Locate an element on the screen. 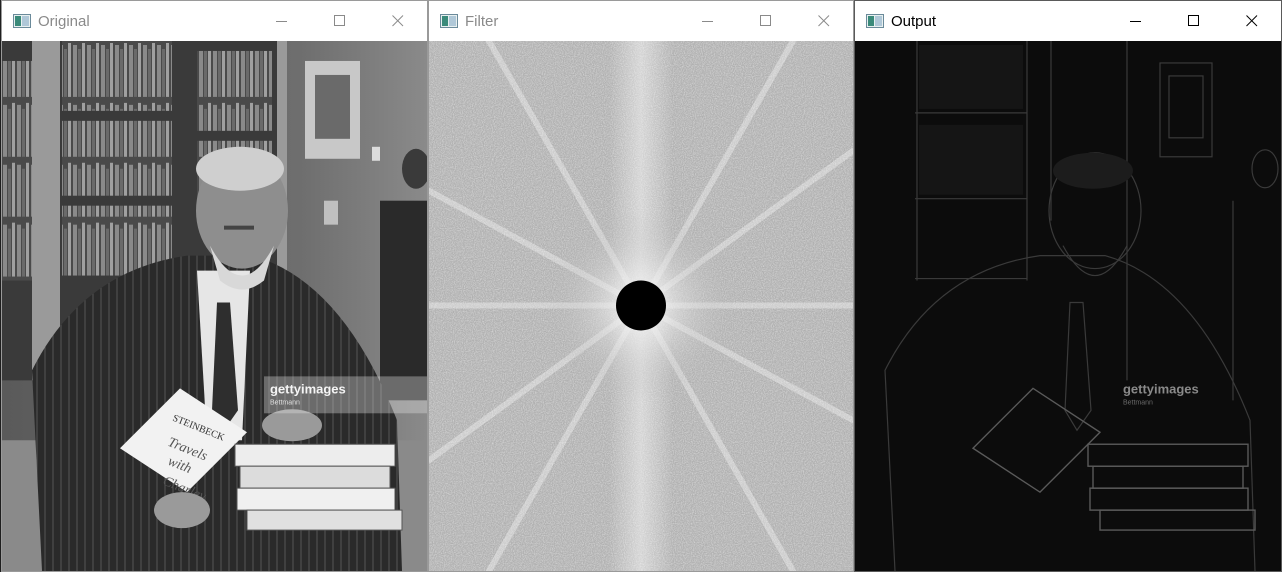 The width and height of the screenshot is (1282, 572). filter-titlebar: Filter is located at coordinates (641, 21).